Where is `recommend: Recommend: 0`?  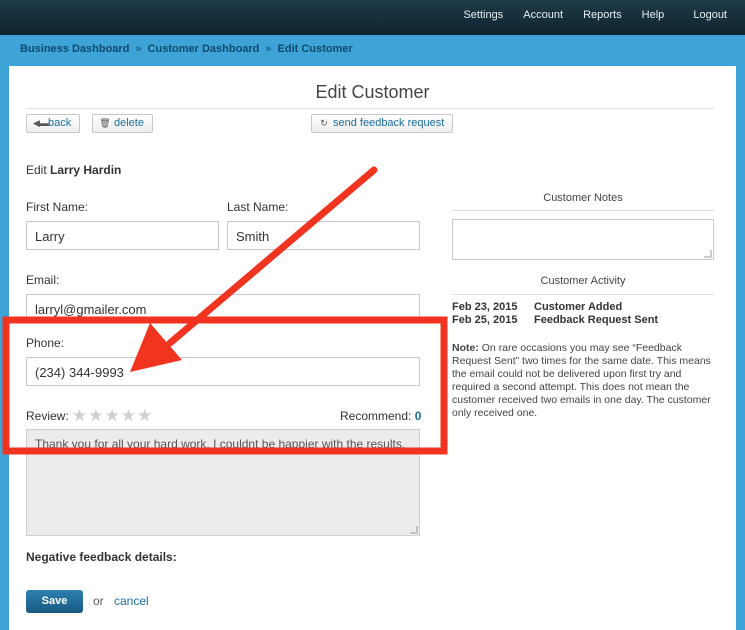 recommend: Recommend: 0 is located at coordinates (380, 416).